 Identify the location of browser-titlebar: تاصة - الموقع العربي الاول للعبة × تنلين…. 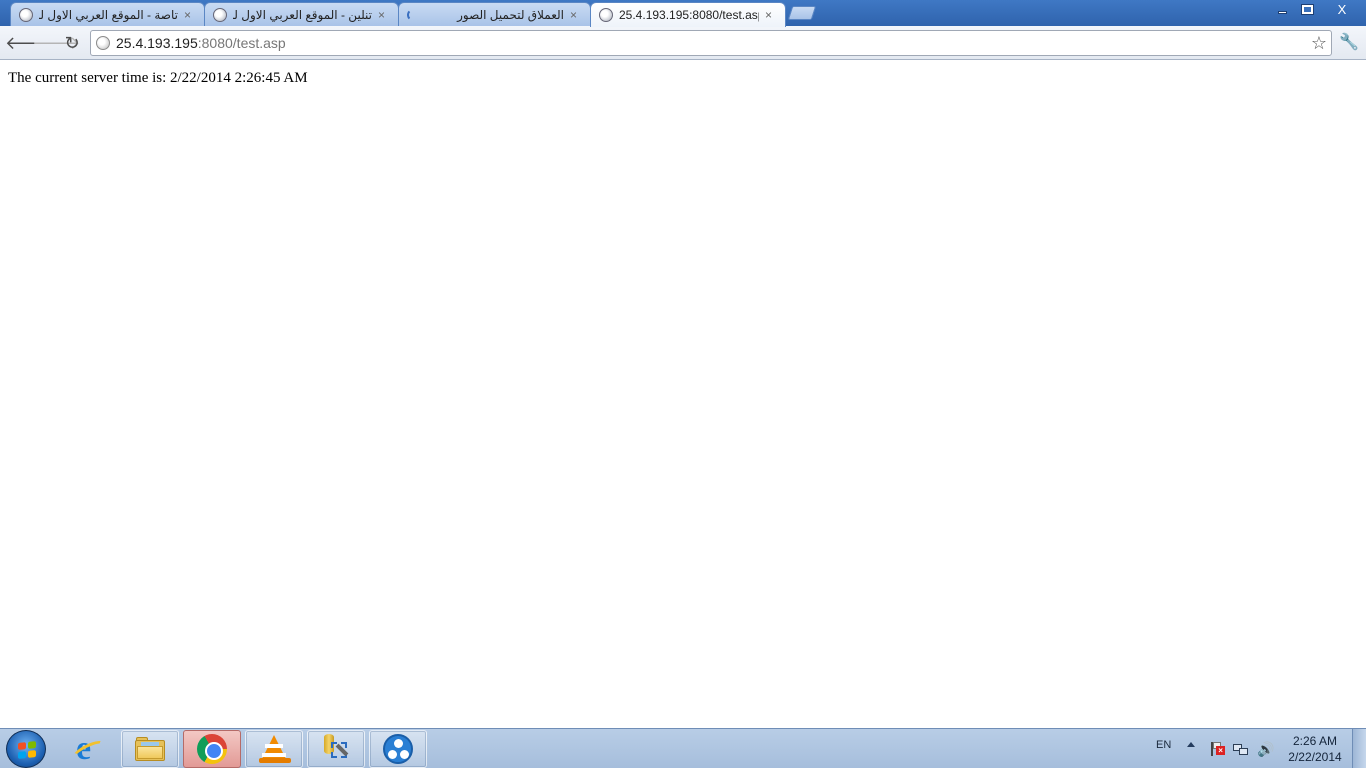
(683, 13).